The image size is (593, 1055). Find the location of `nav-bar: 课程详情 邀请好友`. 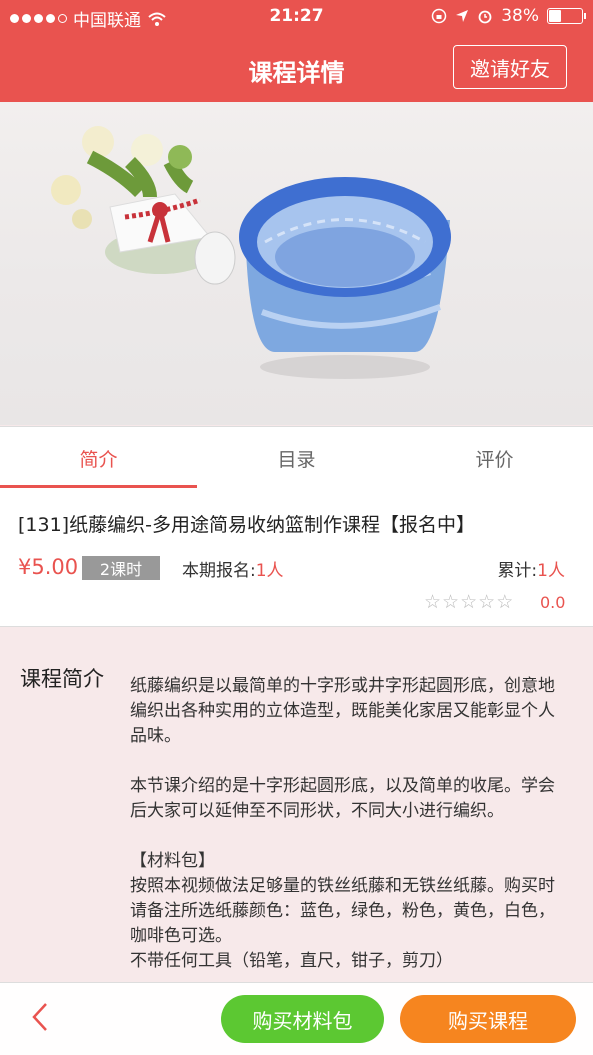

nav-bar: 课程详情 邀请好友 is located at coordinates (296, 68).